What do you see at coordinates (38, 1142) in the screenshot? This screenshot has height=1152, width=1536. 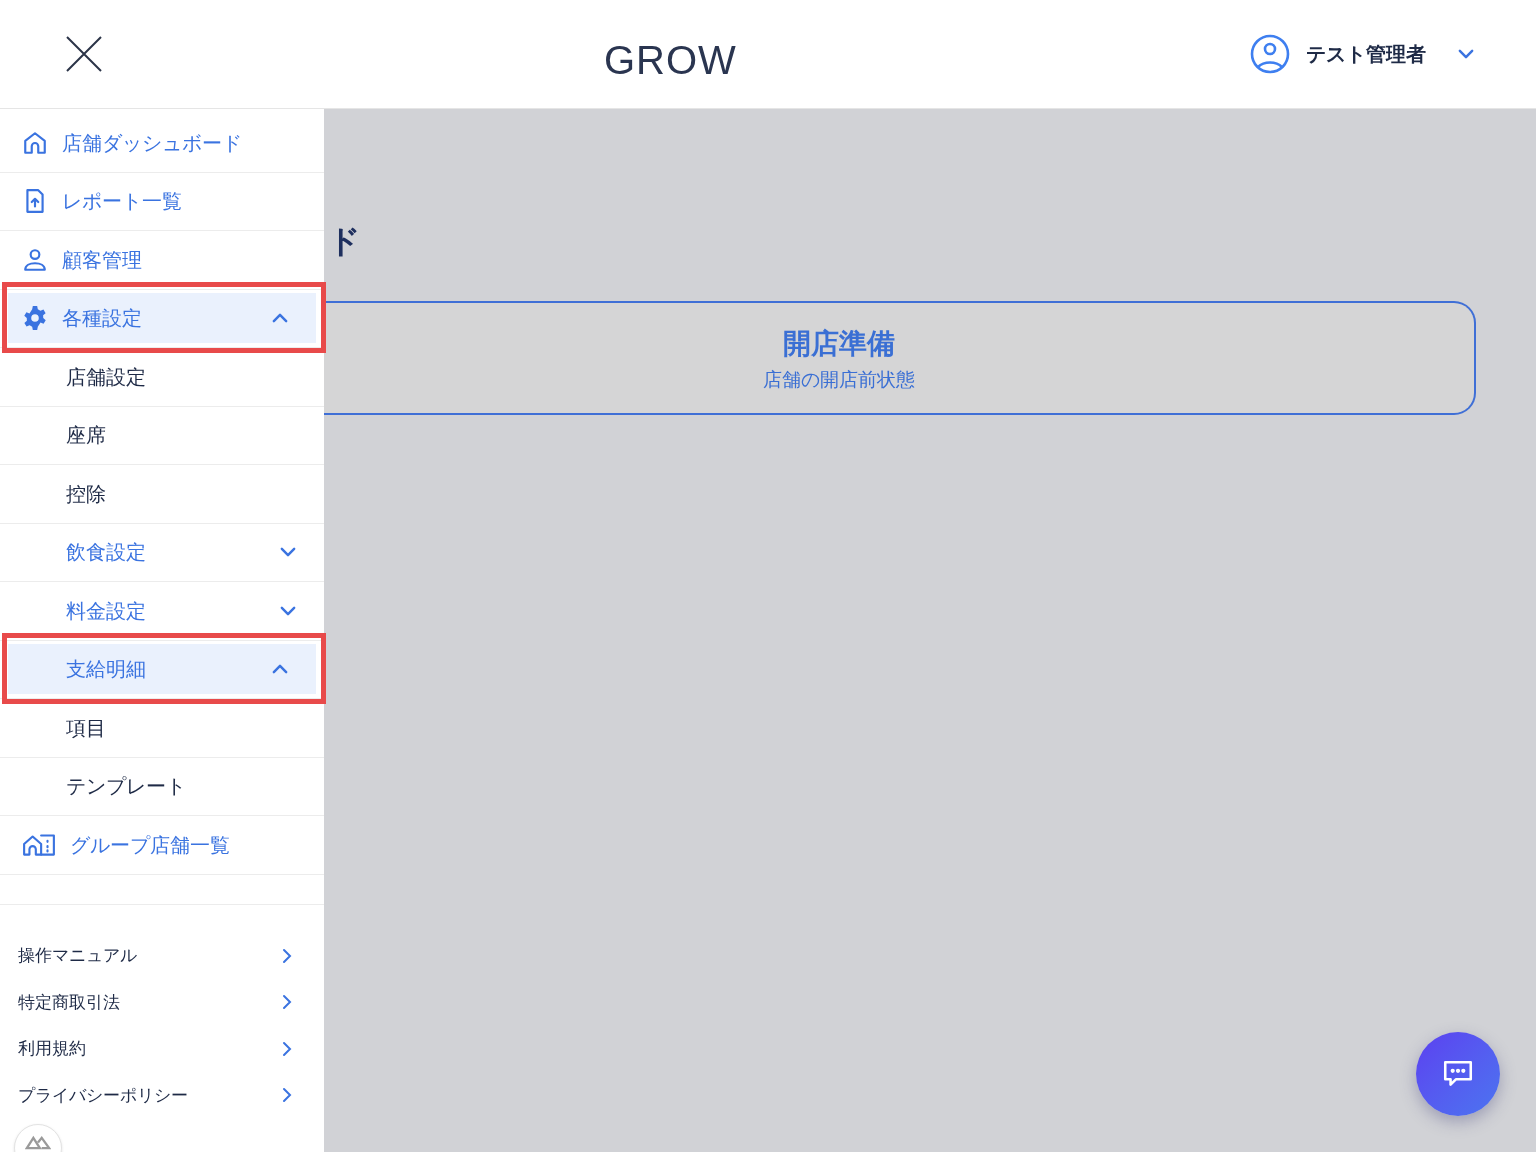 I see `mountain-icon` at bounding box center [38, 1142].